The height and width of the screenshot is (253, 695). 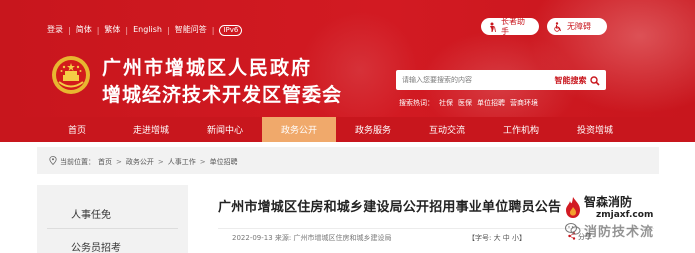 What do you see at coordinates (312, 238) in the screenshot?
I see `article-date-source: 2022-09-13 来源: 广州市增城区住房和城乡建设局` at bounding box center [312, 238].